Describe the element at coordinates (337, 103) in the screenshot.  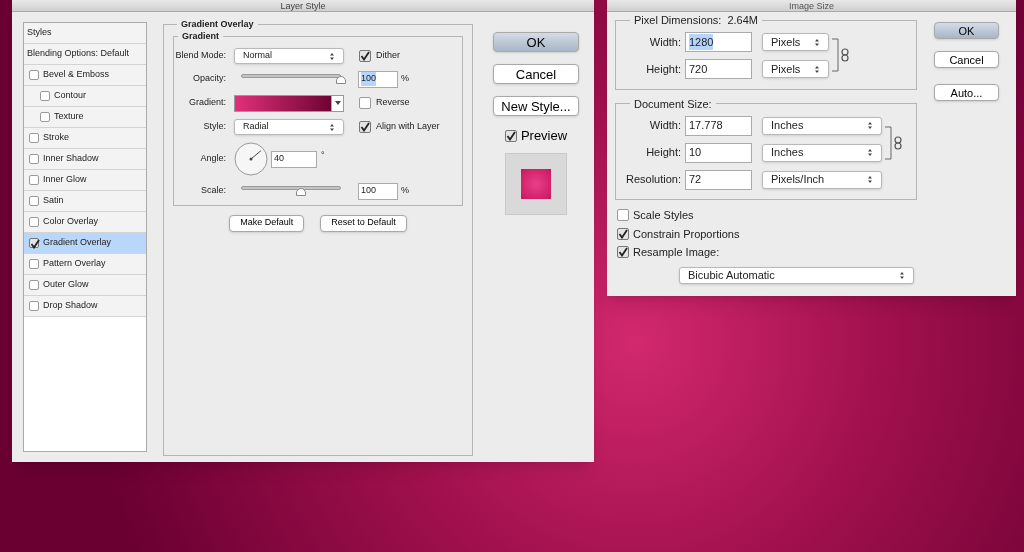
I see `caret-icon` at that location.